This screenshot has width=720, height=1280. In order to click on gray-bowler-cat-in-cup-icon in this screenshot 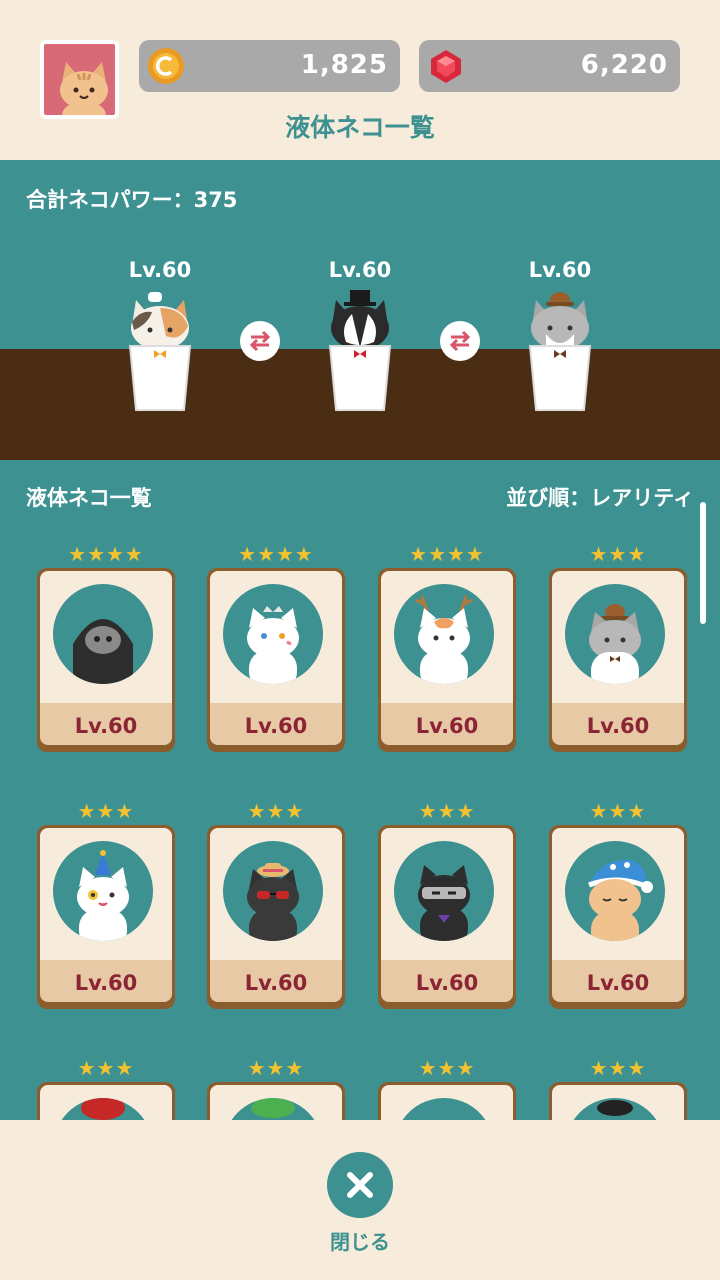, I will do `click(560, 351)`.